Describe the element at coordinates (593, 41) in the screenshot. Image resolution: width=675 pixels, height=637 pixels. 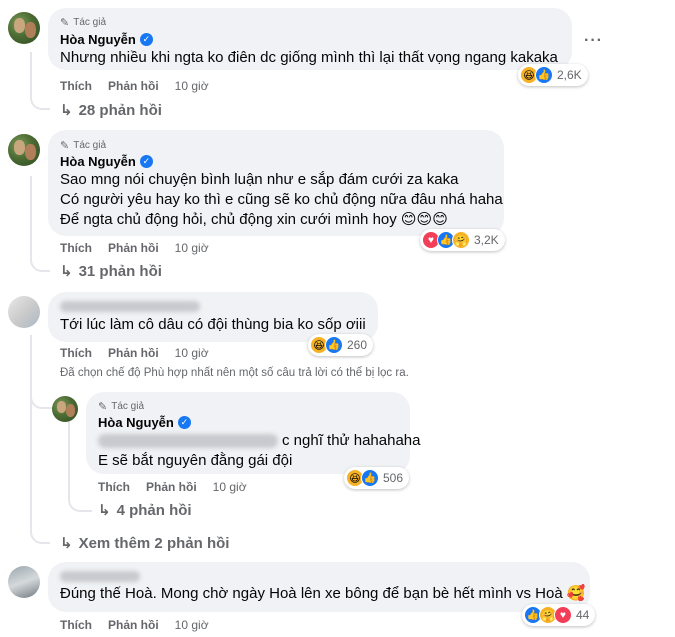
I see `more-dots-icon: ···` at that location.